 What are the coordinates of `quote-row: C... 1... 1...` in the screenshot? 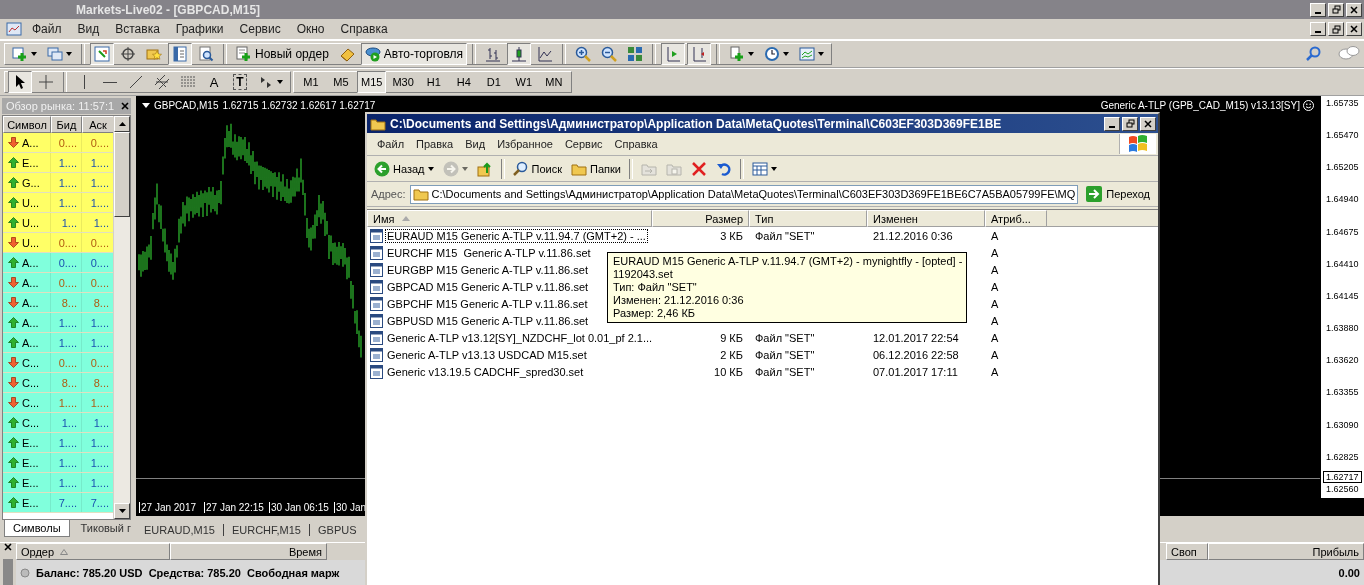 It's located at (58, 423).